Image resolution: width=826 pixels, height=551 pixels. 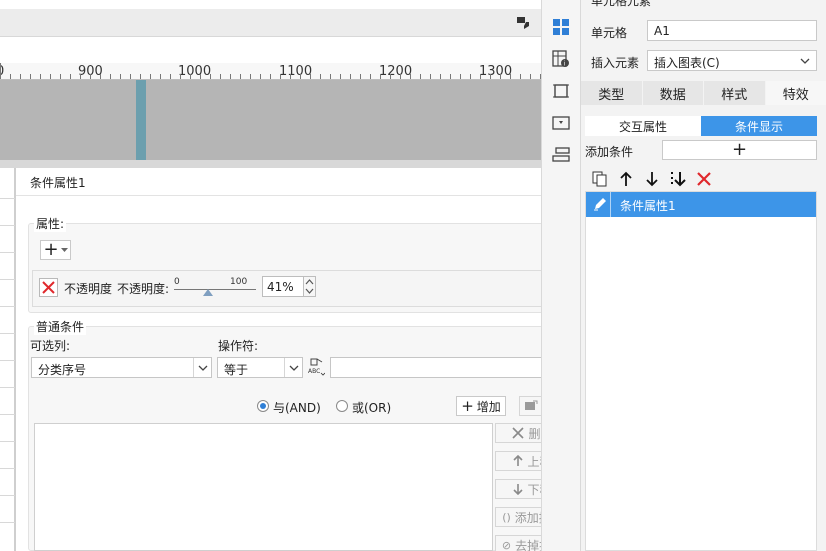 I want to click on condition-value-input, so click(x=450, y=367).